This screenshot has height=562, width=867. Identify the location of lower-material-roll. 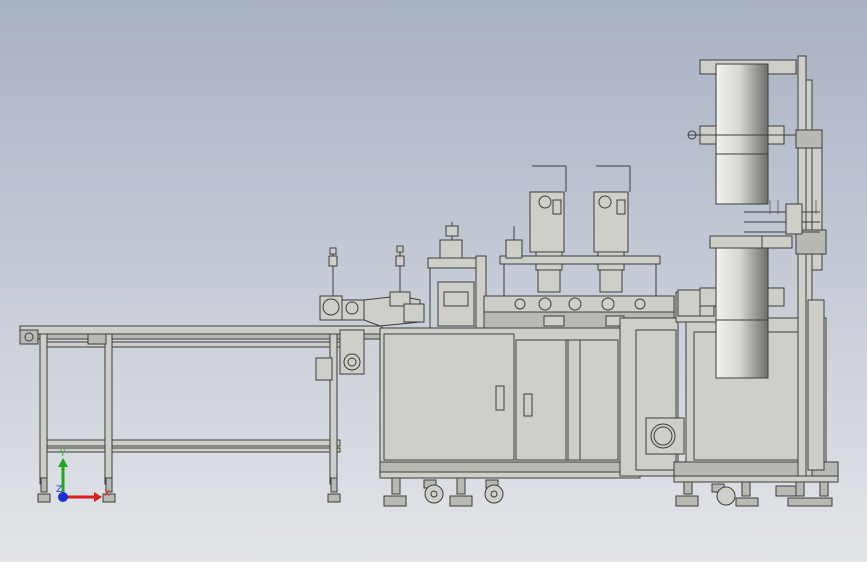
(742, 309).